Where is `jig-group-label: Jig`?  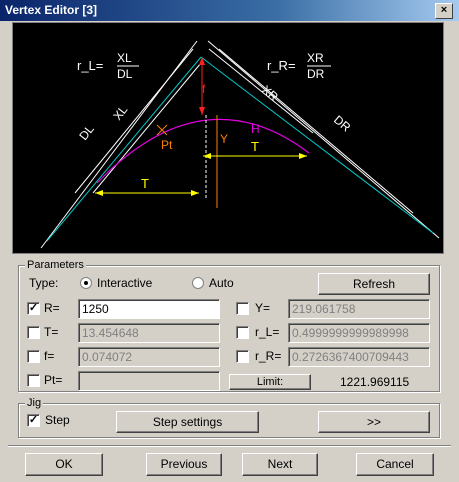
jig-group-label: Jig is located at coordinates (34, 403).